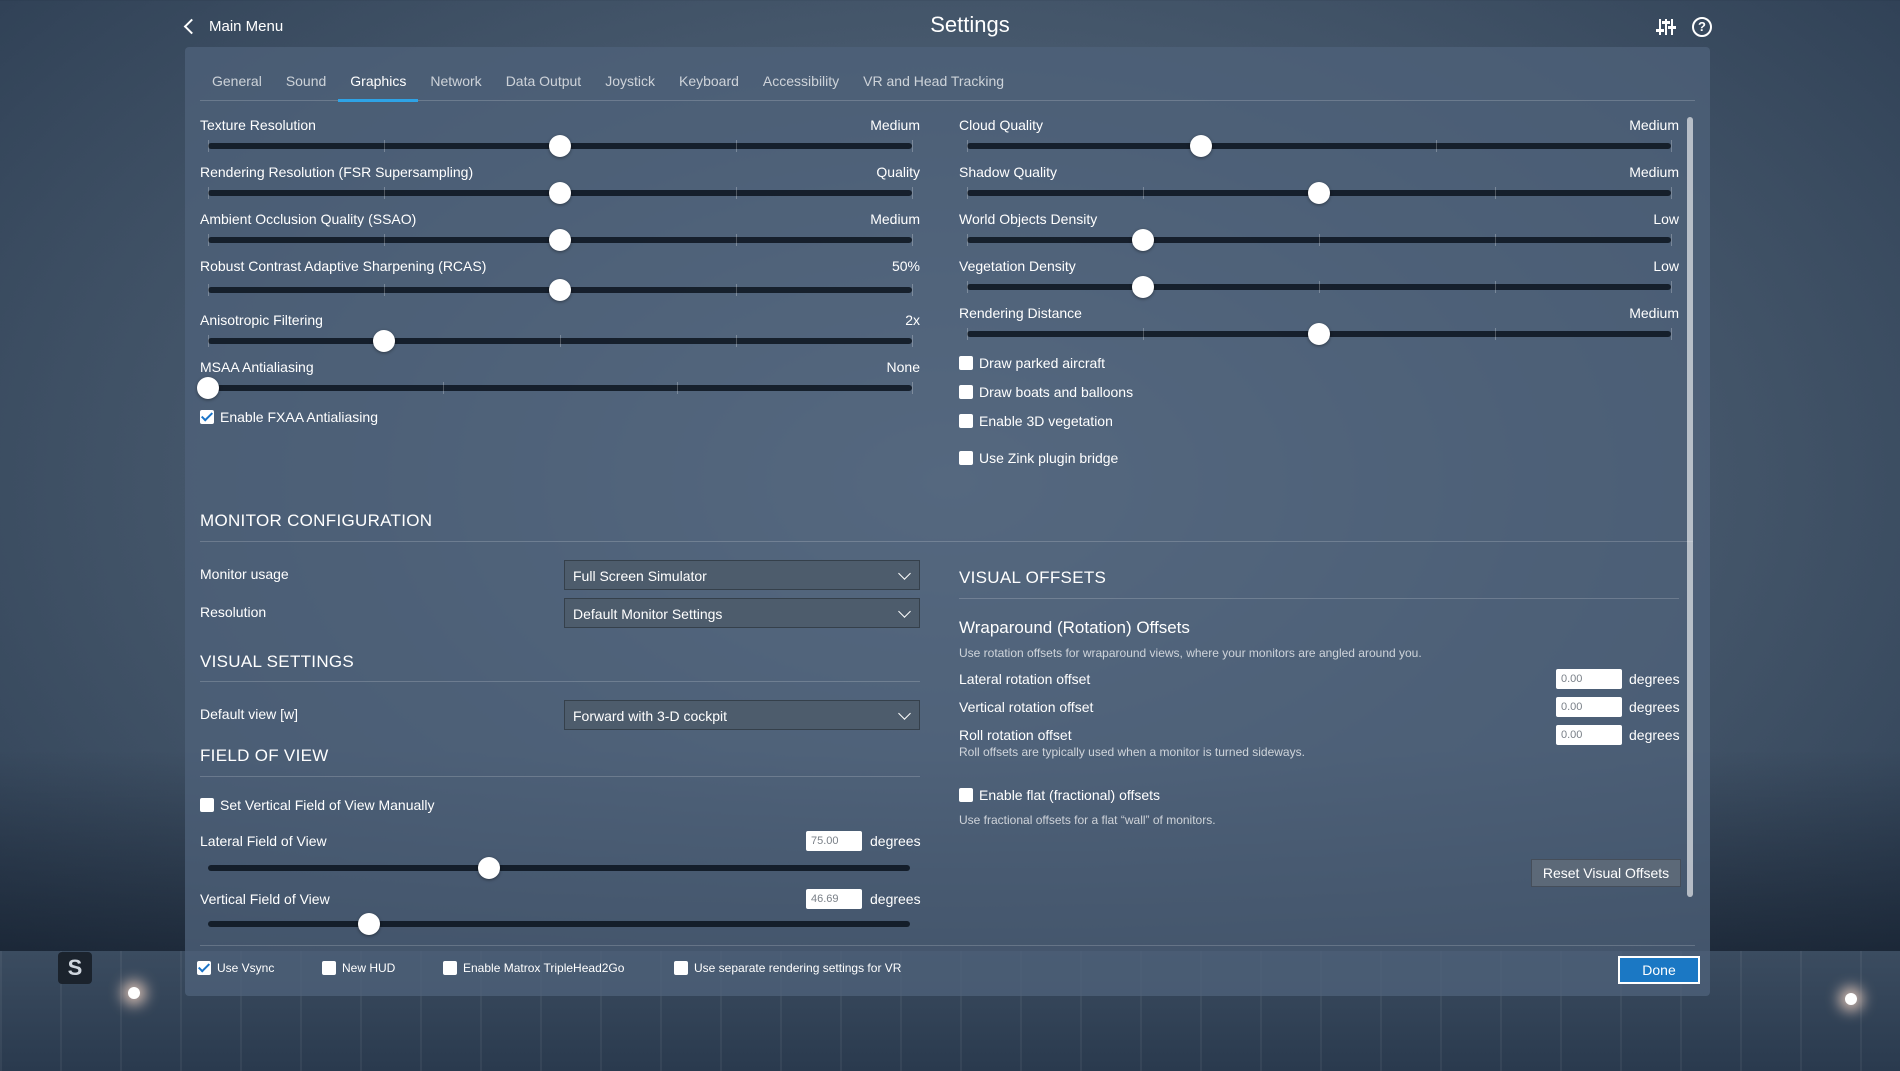 This screenshot has width=1900, height=1071. What do you see at coordinates (258, 125) in the screenshot?
I see `texture-resolution-label: Texture Resolution` at bounding box center [258, 125].